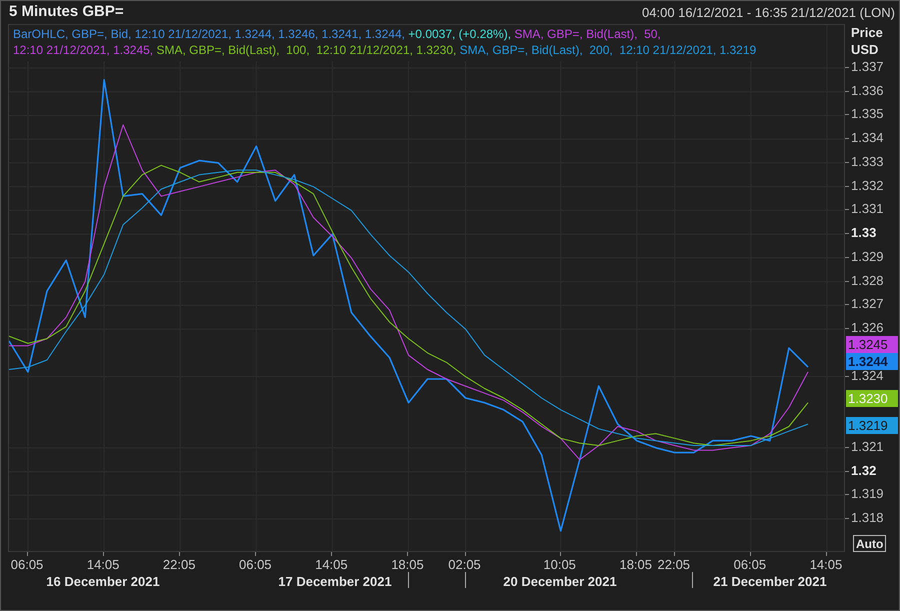 This screenshot has width=900, height=611. Describe the element at coordinates (872, 425) in the screenshot. I see `price-badge: 1.3219` at that location.